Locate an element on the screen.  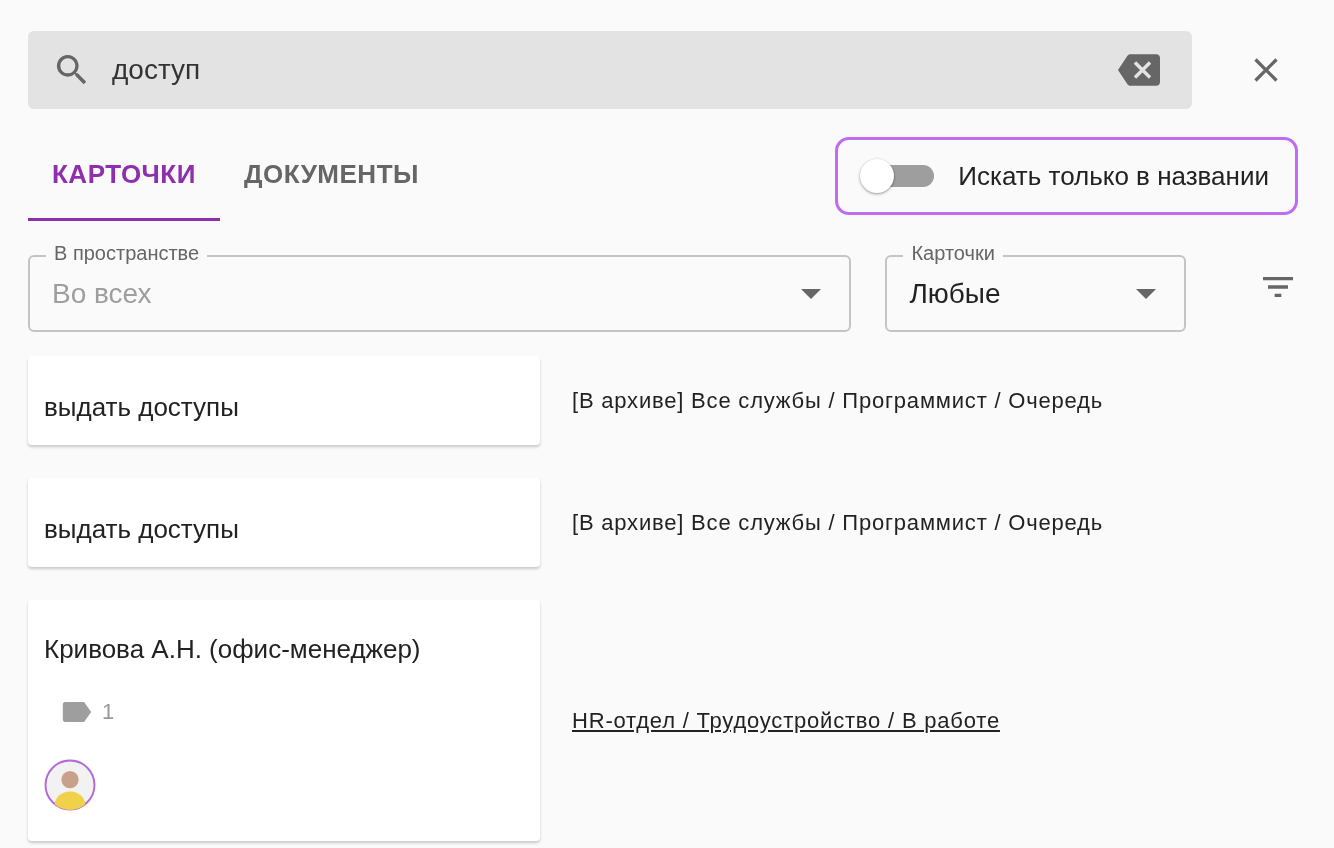
tab: ДОКУМЕНТЫ is located at coordinates (331, 176).